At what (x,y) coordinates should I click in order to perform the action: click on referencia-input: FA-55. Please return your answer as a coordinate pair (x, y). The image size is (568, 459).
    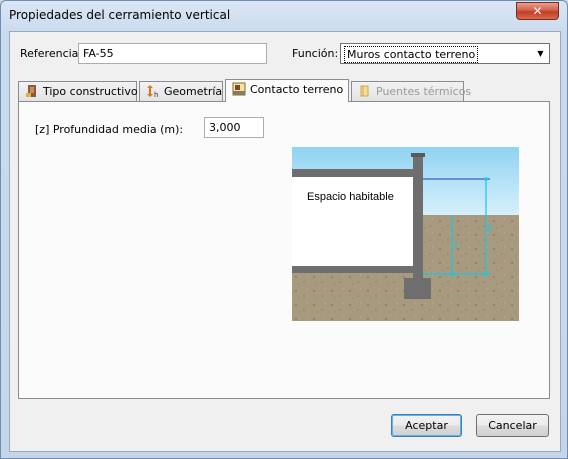
    Looking at the image, I should click on (172, 53).